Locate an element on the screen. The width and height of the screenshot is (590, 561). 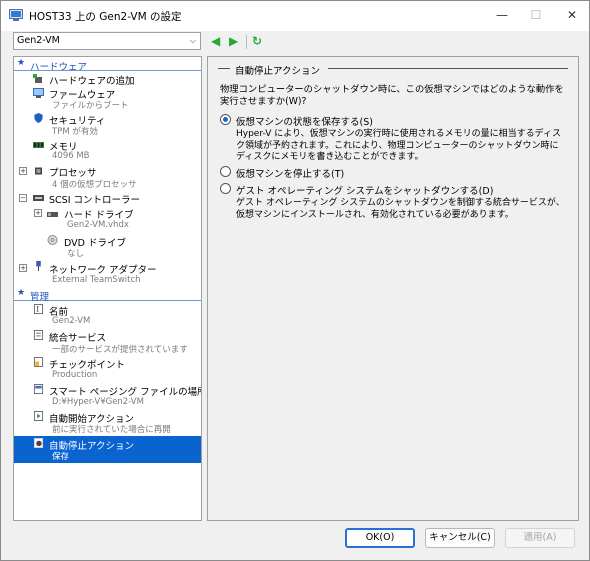
dvd-disc-icon is located at coordinates (52, 240).